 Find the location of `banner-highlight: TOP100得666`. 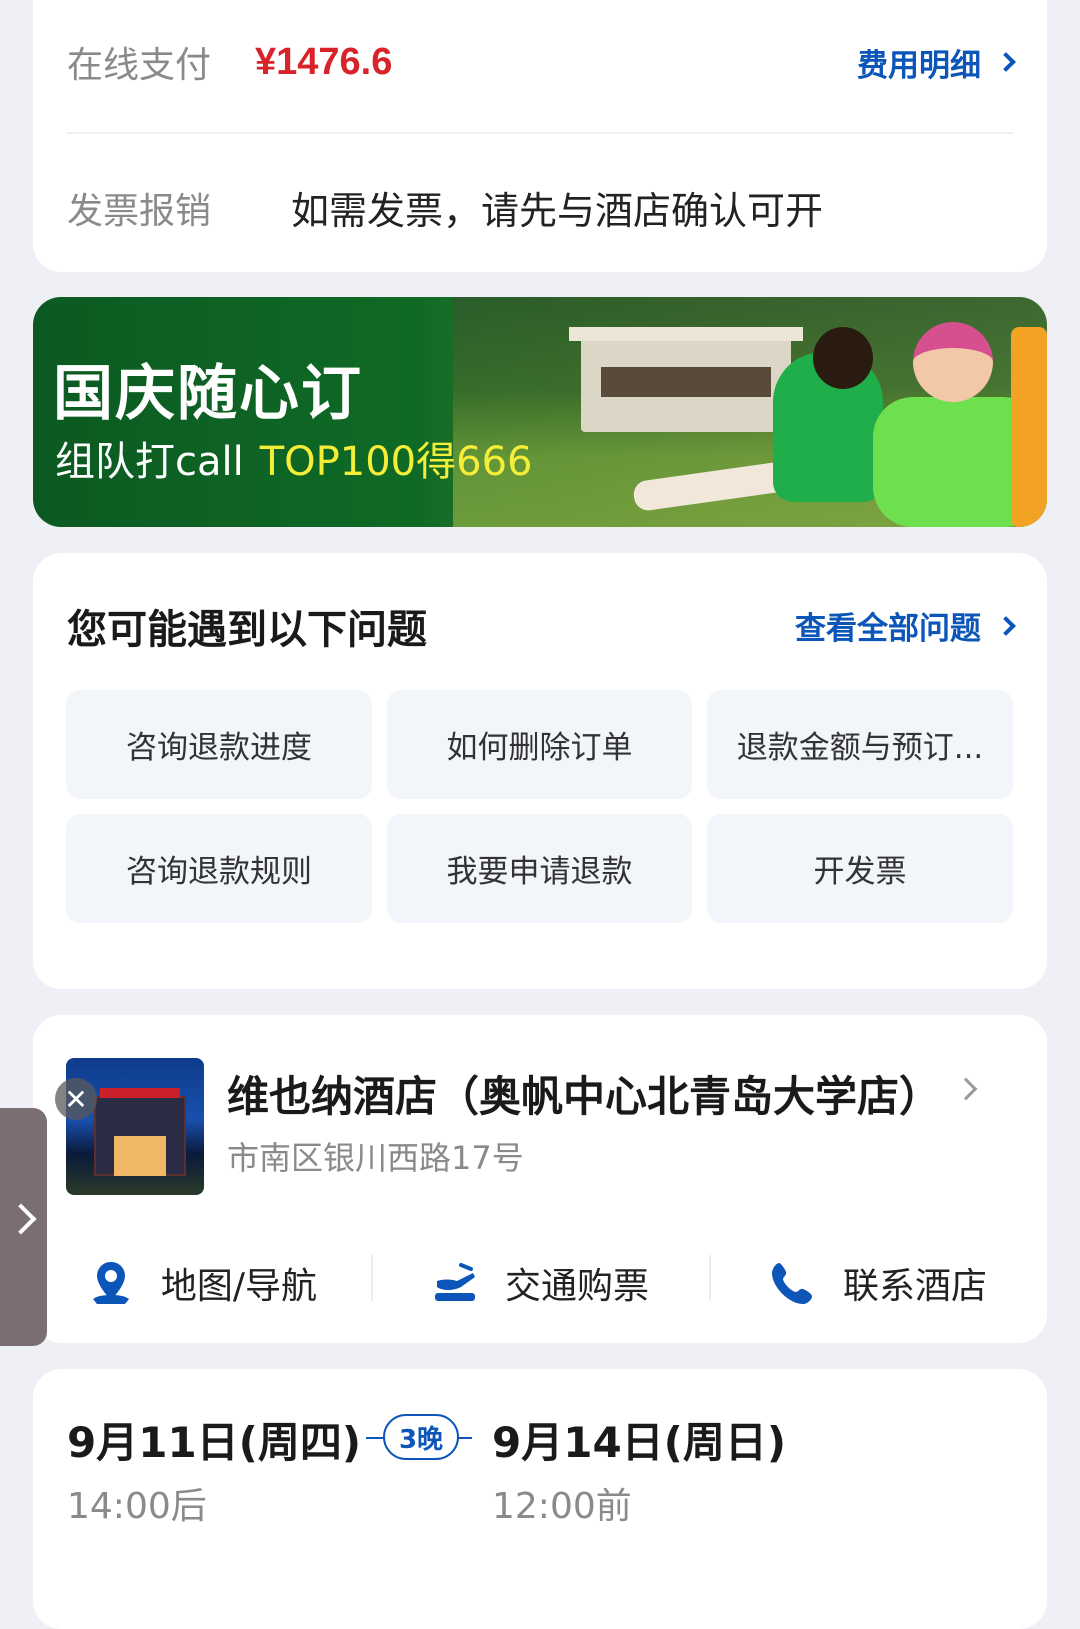

banner-highlight: TOP100得666 is located at coordinates (396, 462).